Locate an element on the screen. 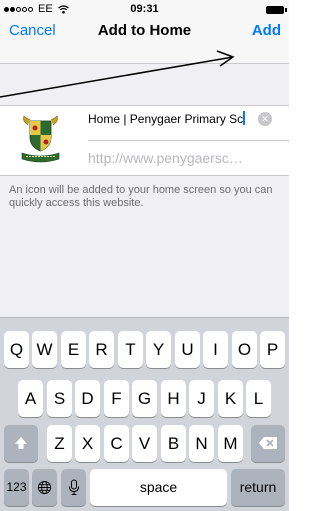 The height and width of the screenshot is (511, 320). key-q: Q is located at coordinates (16, 349).